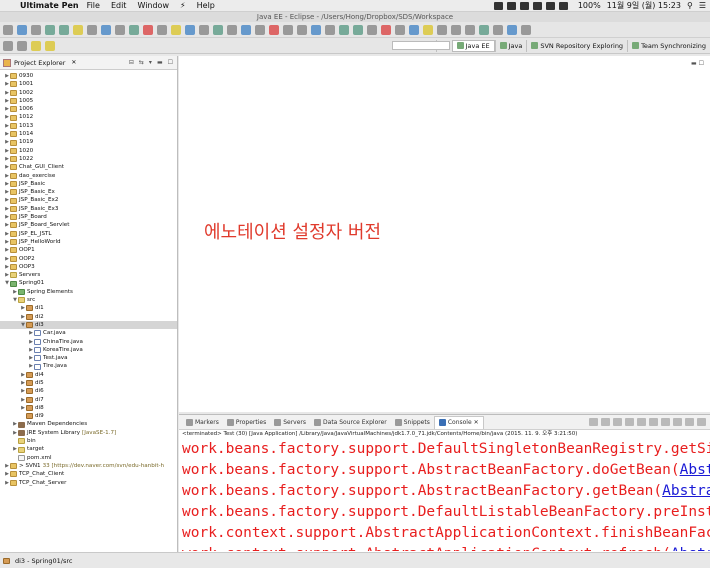 This screenshot has width=710, height=568. What do you see at coordinates (88, 408) in the screenshot?
I see `tree-item: ▶ di8` at bounding box center [88, 408].